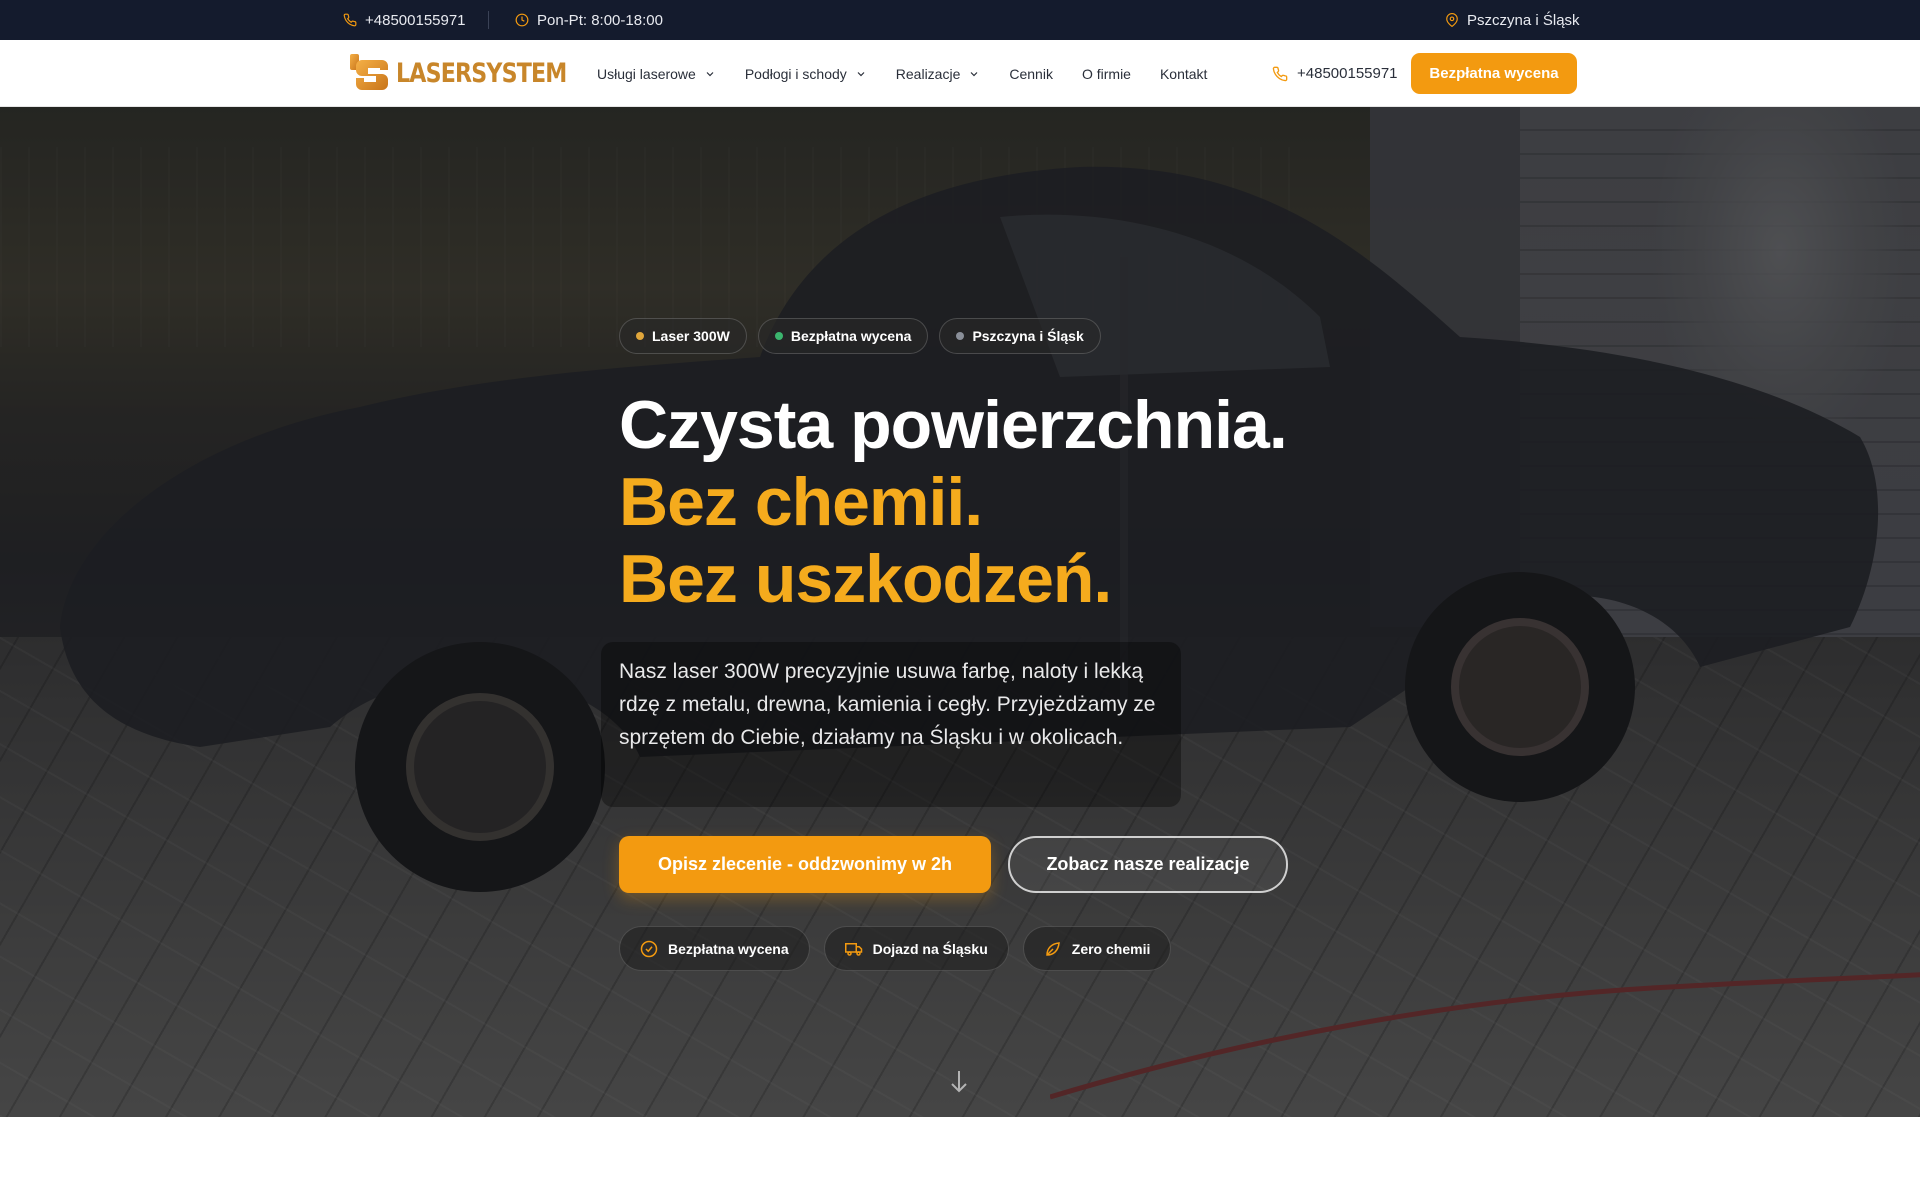 This screenshot has width=1920, height=1200. What do you see at coordinates (646, 73) in the screenshot?
I see `nav-link-label: Usługi laserowe` at bounding box center [646, 73].